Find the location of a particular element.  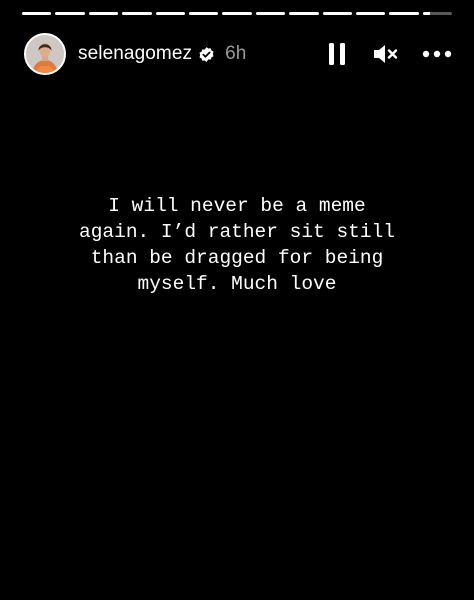

story-text-line: I will never be a meme is located at coordinates (237, 206).